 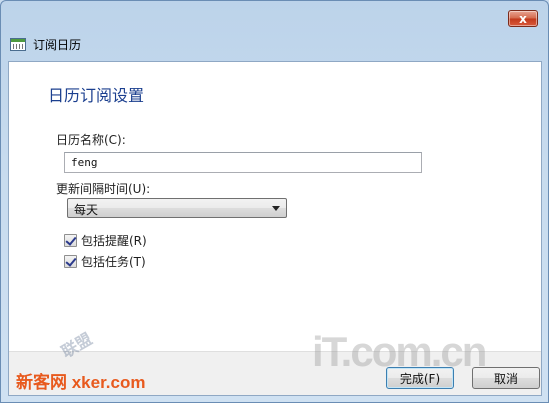 I want to click on include-reminders-row: 包括提醒(R), so click(x=105, y=240).